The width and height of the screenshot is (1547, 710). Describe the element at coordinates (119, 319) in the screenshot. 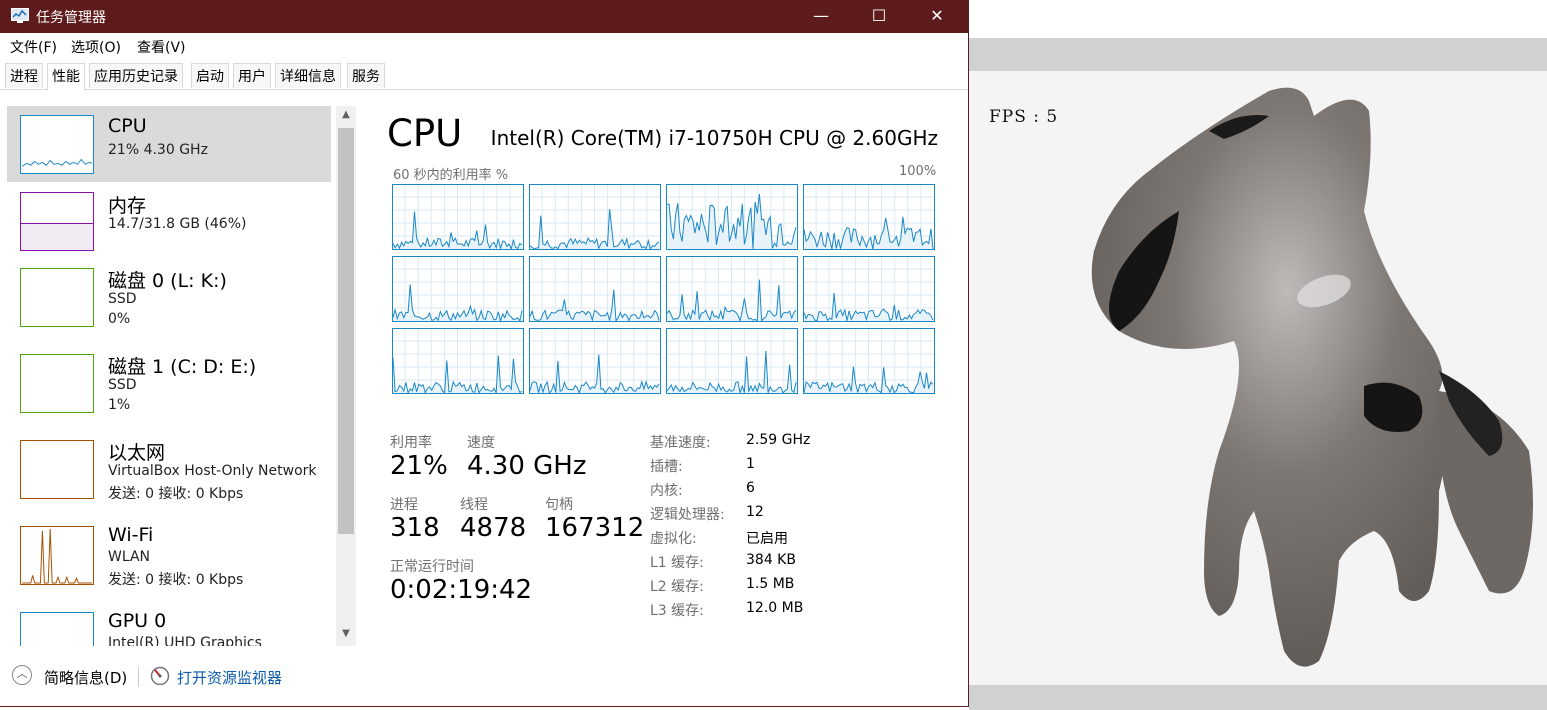

I see `sidebar-item-value: 0%` at that location.